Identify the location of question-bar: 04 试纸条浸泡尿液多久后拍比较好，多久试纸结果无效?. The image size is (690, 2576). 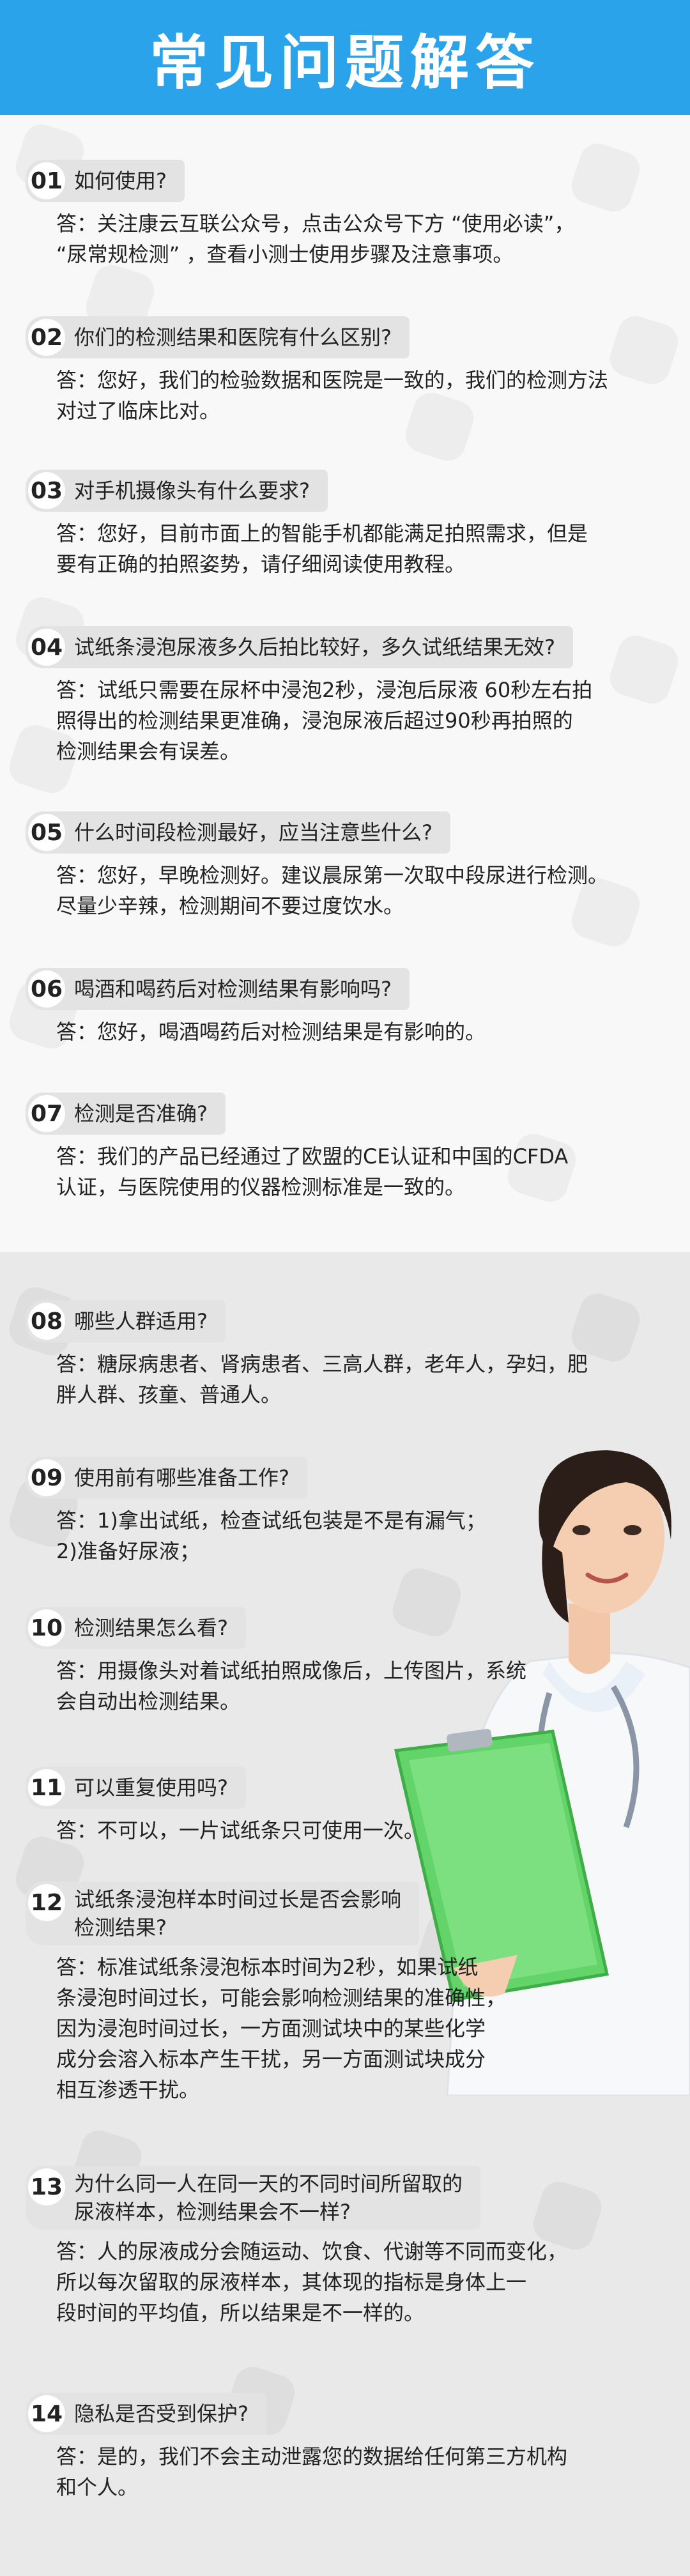
(299, 647).